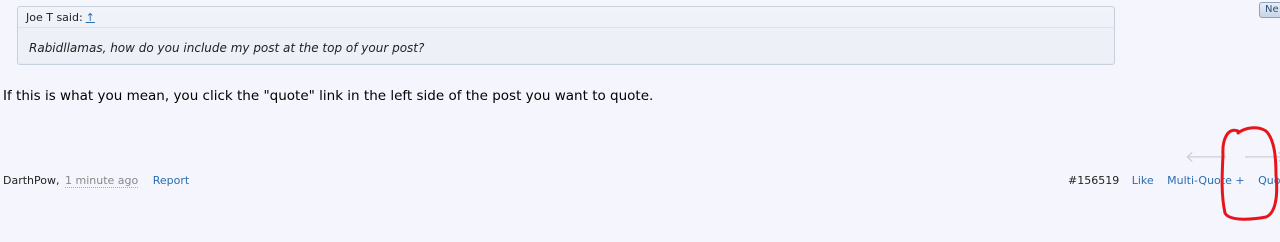 The image size is (1280, 242). Describe the element at coordinates (54, 17) in the screenshot. I see `quote-author-said: Joe T said:` at that location.